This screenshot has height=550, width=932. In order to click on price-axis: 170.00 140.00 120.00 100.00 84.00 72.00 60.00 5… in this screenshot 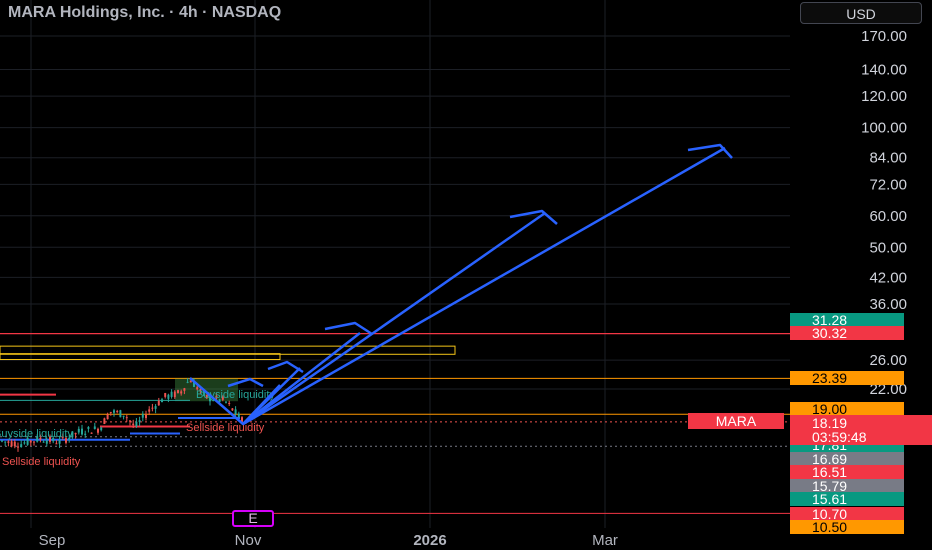, I will do `click(884, 213)`.